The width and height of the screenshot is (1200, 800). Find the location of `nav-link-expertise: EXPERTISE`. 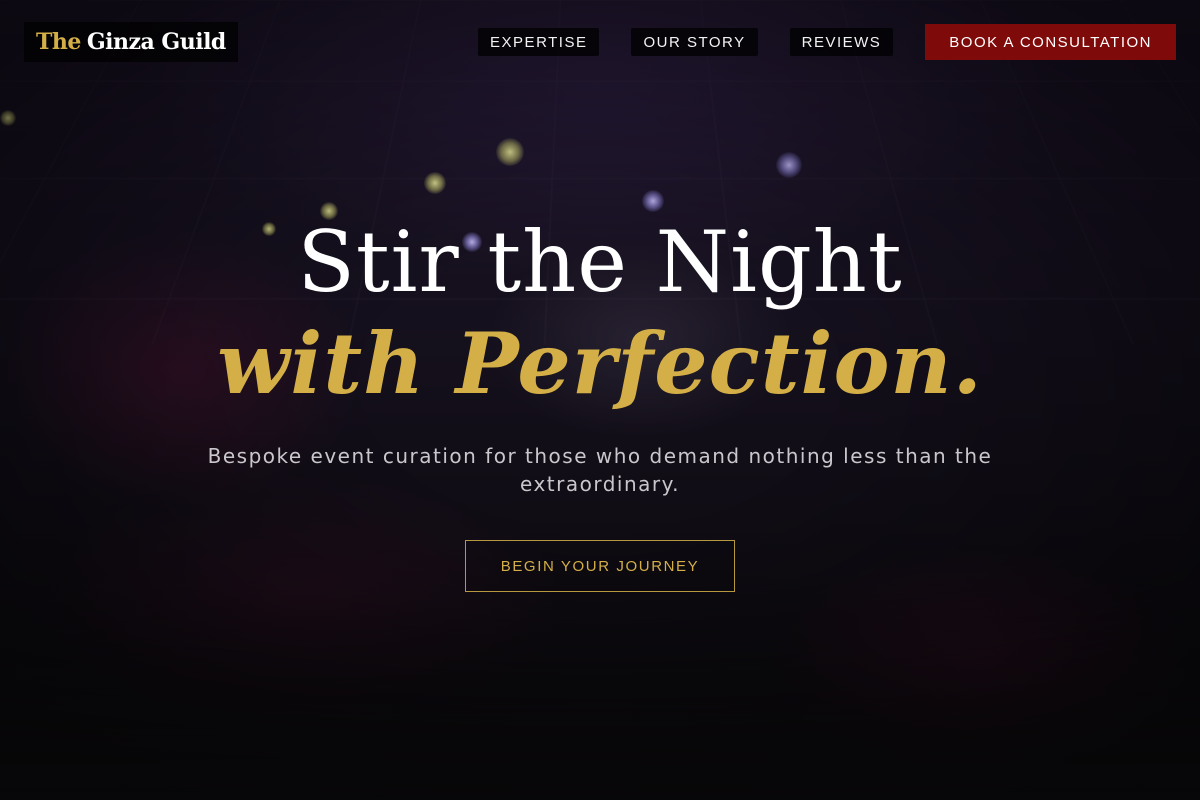

nav-link-expertise: EXPERTISE is located at coordinates (539, 42).